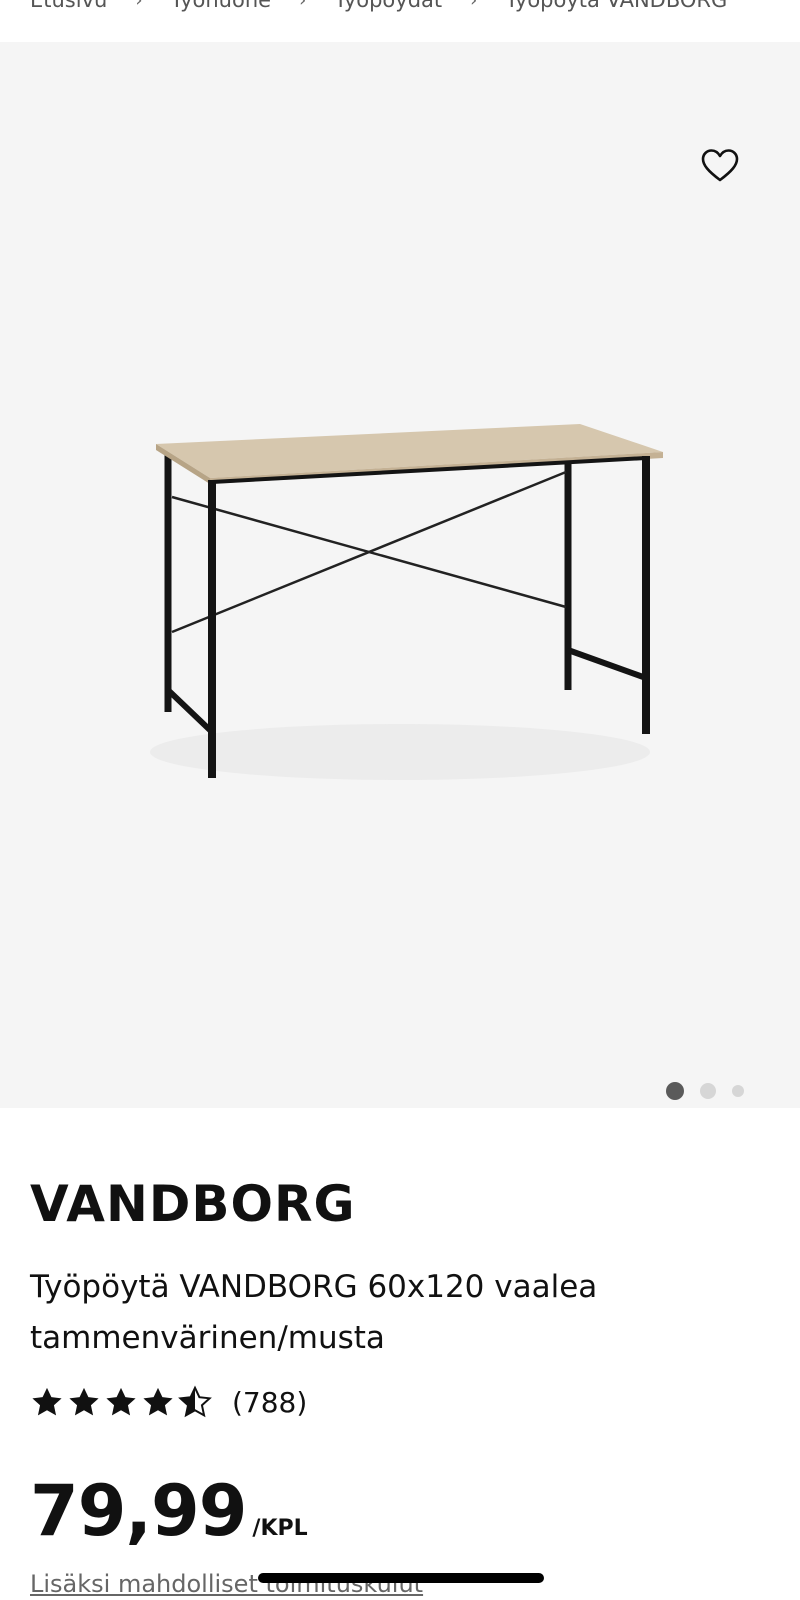 Image resolution: width=800 pixels, height=1600 pixels. I want to click on breadcrumb-item-home: Etusivu, so click(68, 6).